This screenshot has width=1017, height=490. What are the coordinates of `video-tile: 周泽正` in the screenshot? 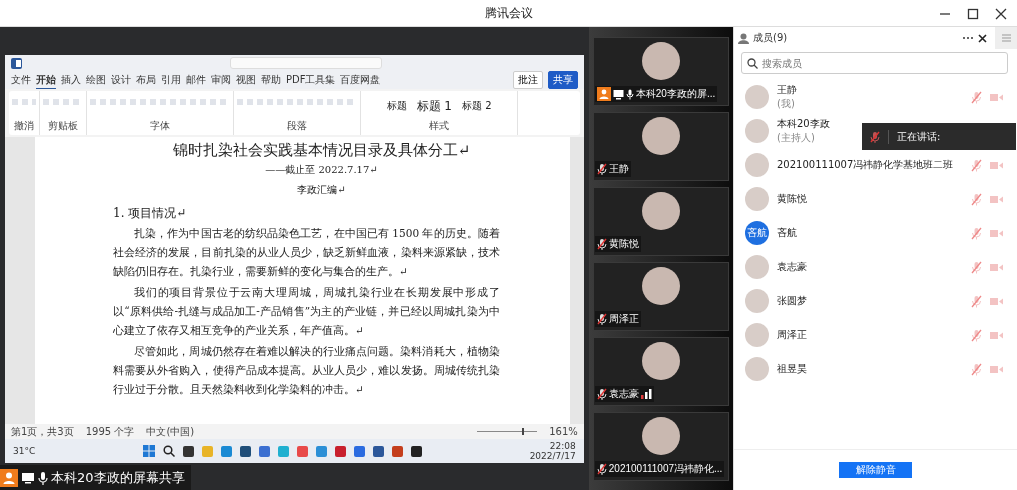 It's located at (660, 296).